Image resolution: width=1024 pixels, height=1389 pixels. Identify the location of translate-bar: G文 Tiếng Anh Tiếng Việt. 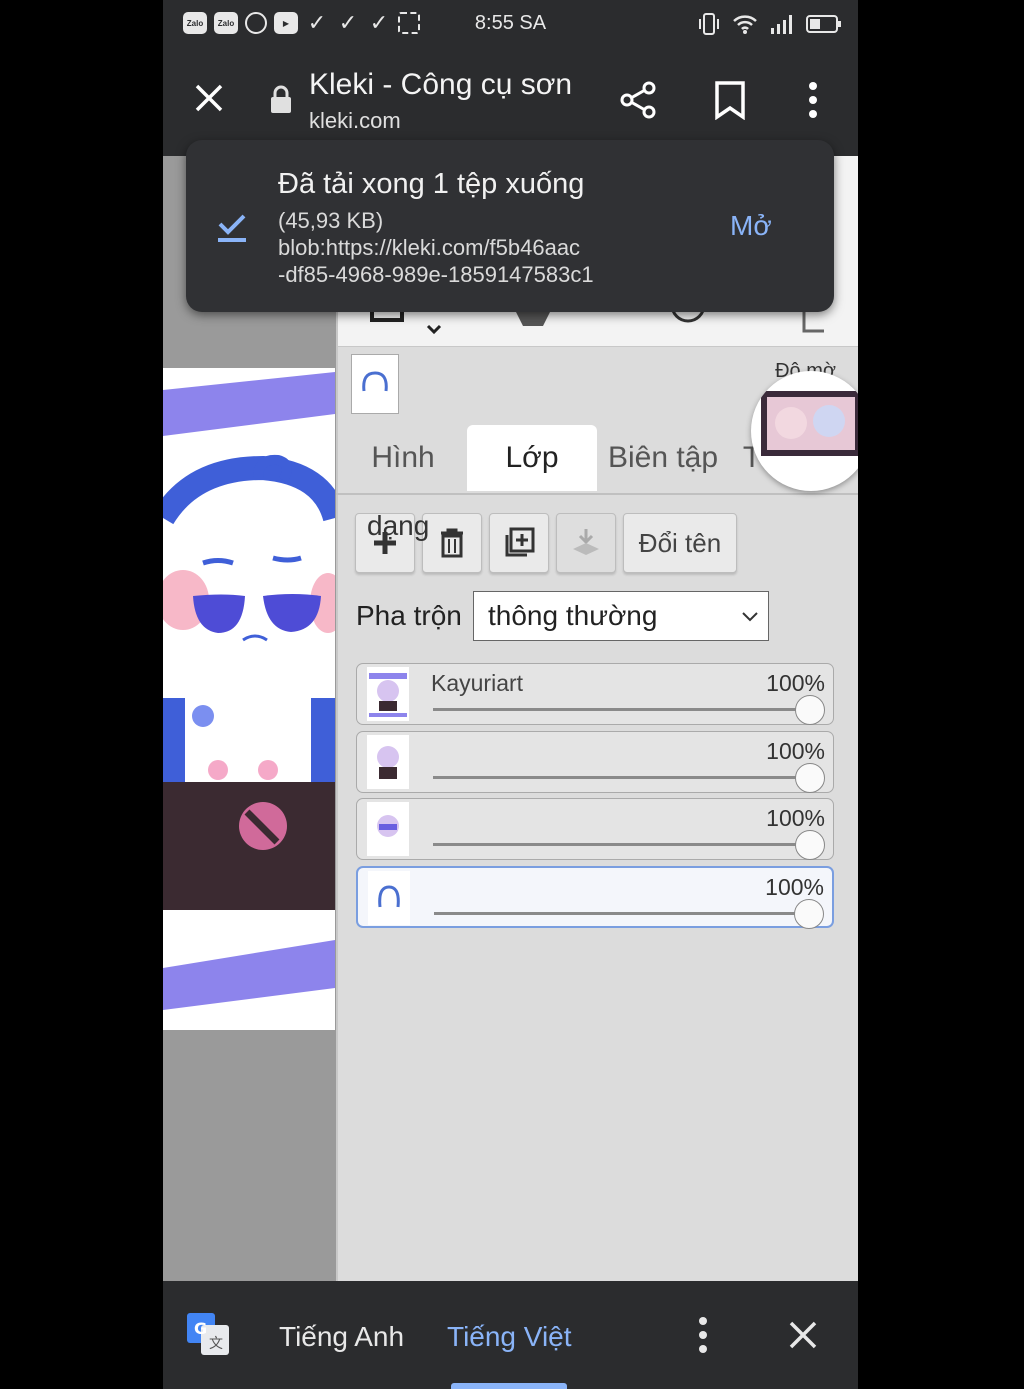
(510, 1335).